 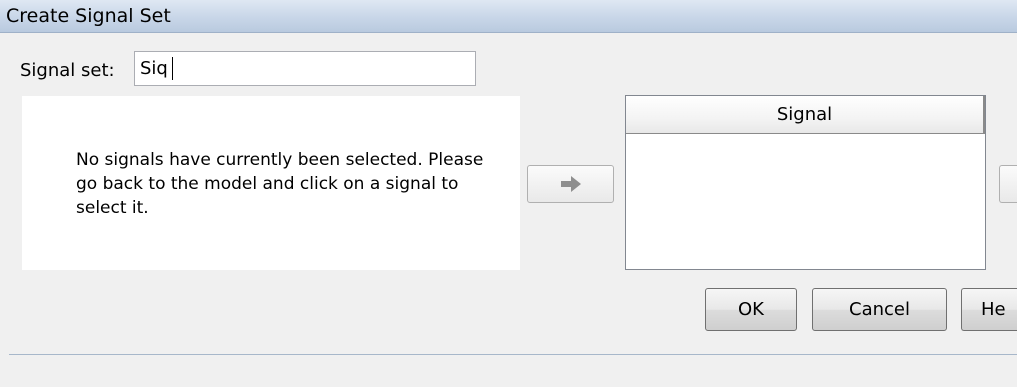 What do you see at coordinates (305, 68) in the screenshot?
I see `signal-set-input` at bounding box center [305, 68].